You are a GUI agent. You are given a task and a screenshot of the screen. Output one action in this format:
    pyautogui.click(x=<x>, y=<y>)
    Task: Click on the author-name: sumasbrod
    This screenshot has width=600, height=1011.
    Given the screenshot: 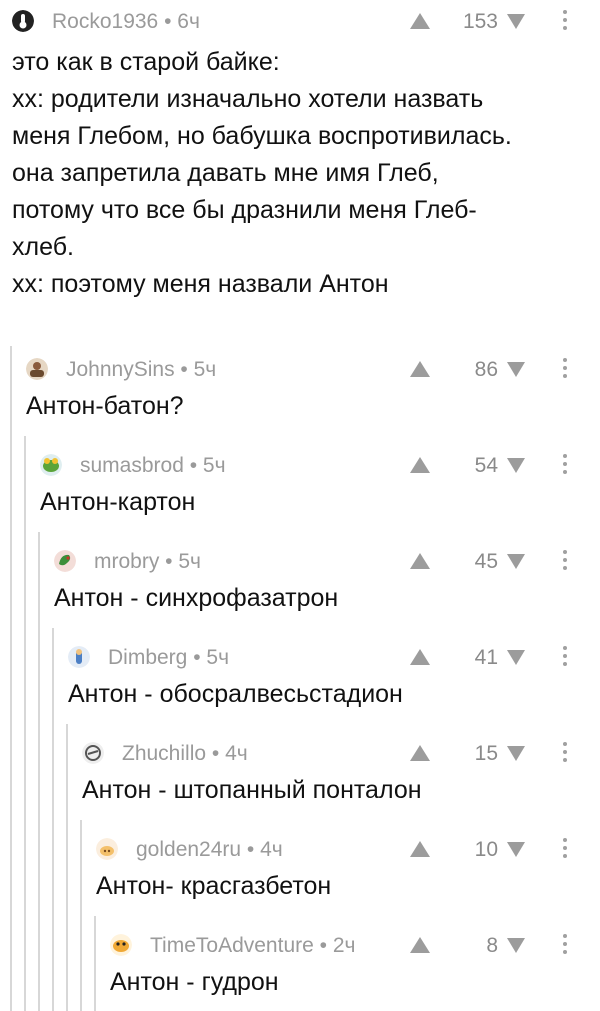 What is the action you would take?
    pyautogui.click(x=132, y=465)
    